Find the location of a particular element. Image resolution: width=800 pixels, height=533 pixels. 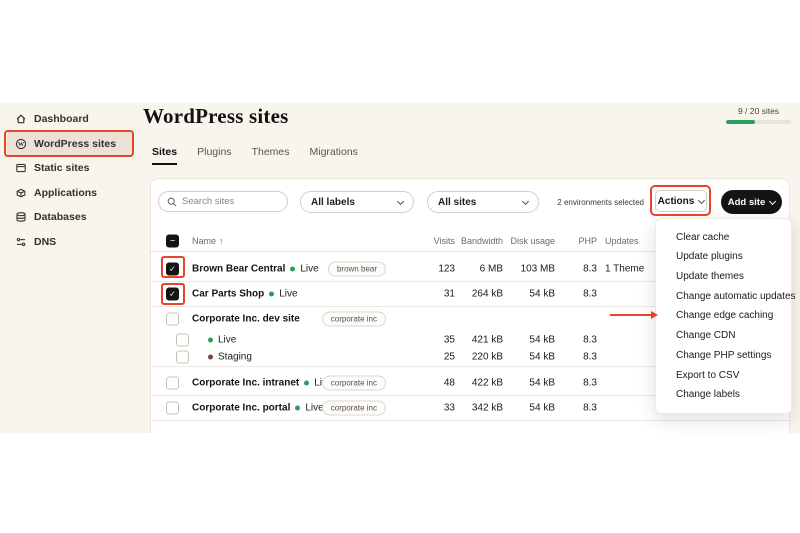

visits-value: 33 is located at coordinates (449, 408).